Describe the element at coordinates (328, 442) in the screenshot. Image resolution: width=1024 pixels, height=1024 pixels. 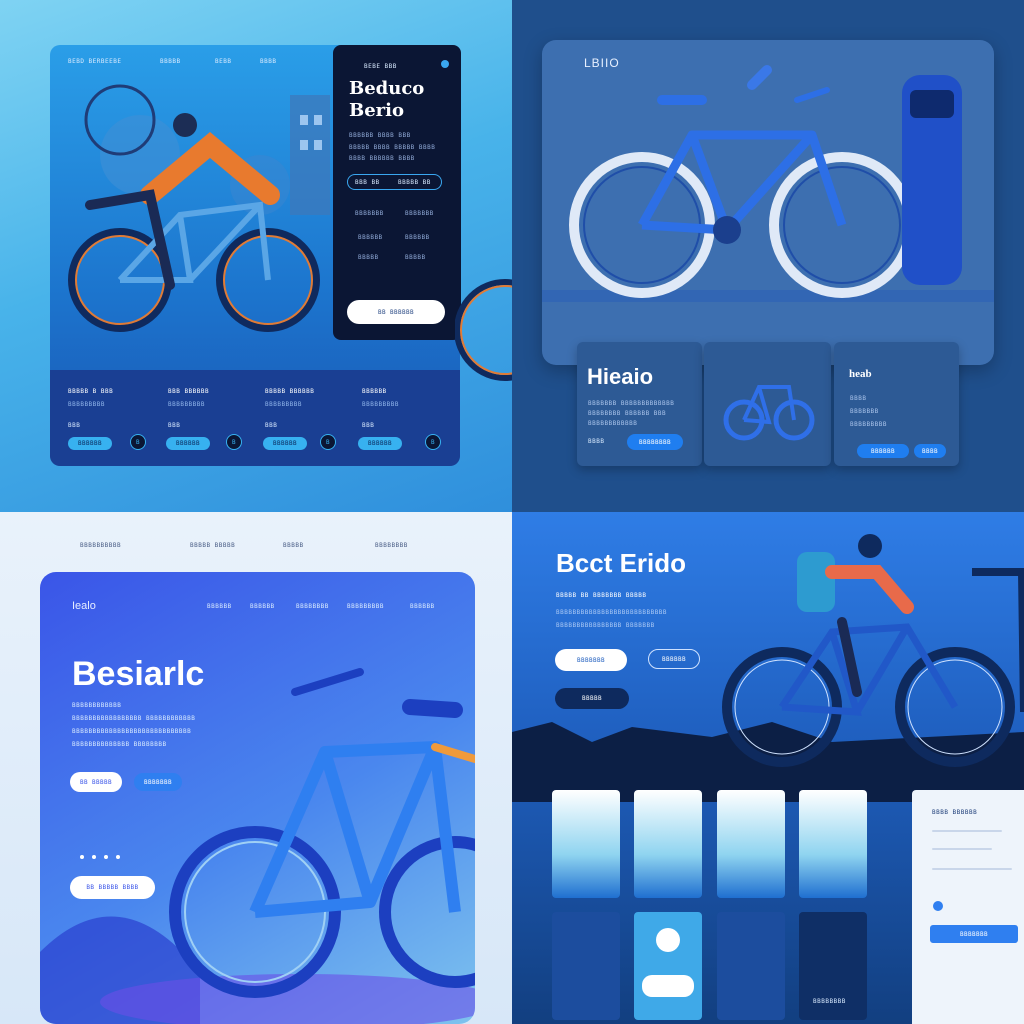
I see `feature-icon-3: B` at that location.